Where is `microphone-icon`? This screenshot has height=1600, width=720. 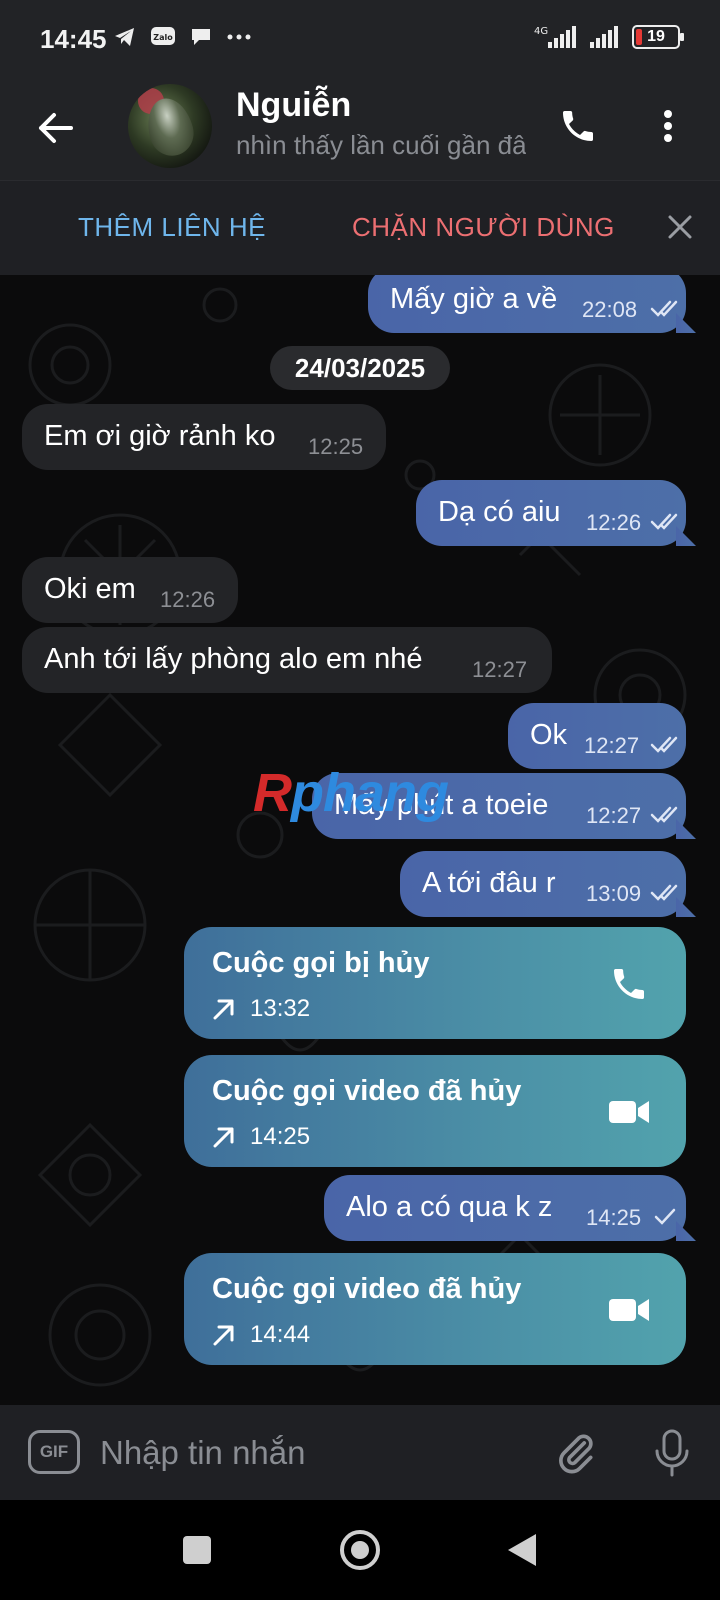
microphone-icon is located at coordinates (672, 1453).